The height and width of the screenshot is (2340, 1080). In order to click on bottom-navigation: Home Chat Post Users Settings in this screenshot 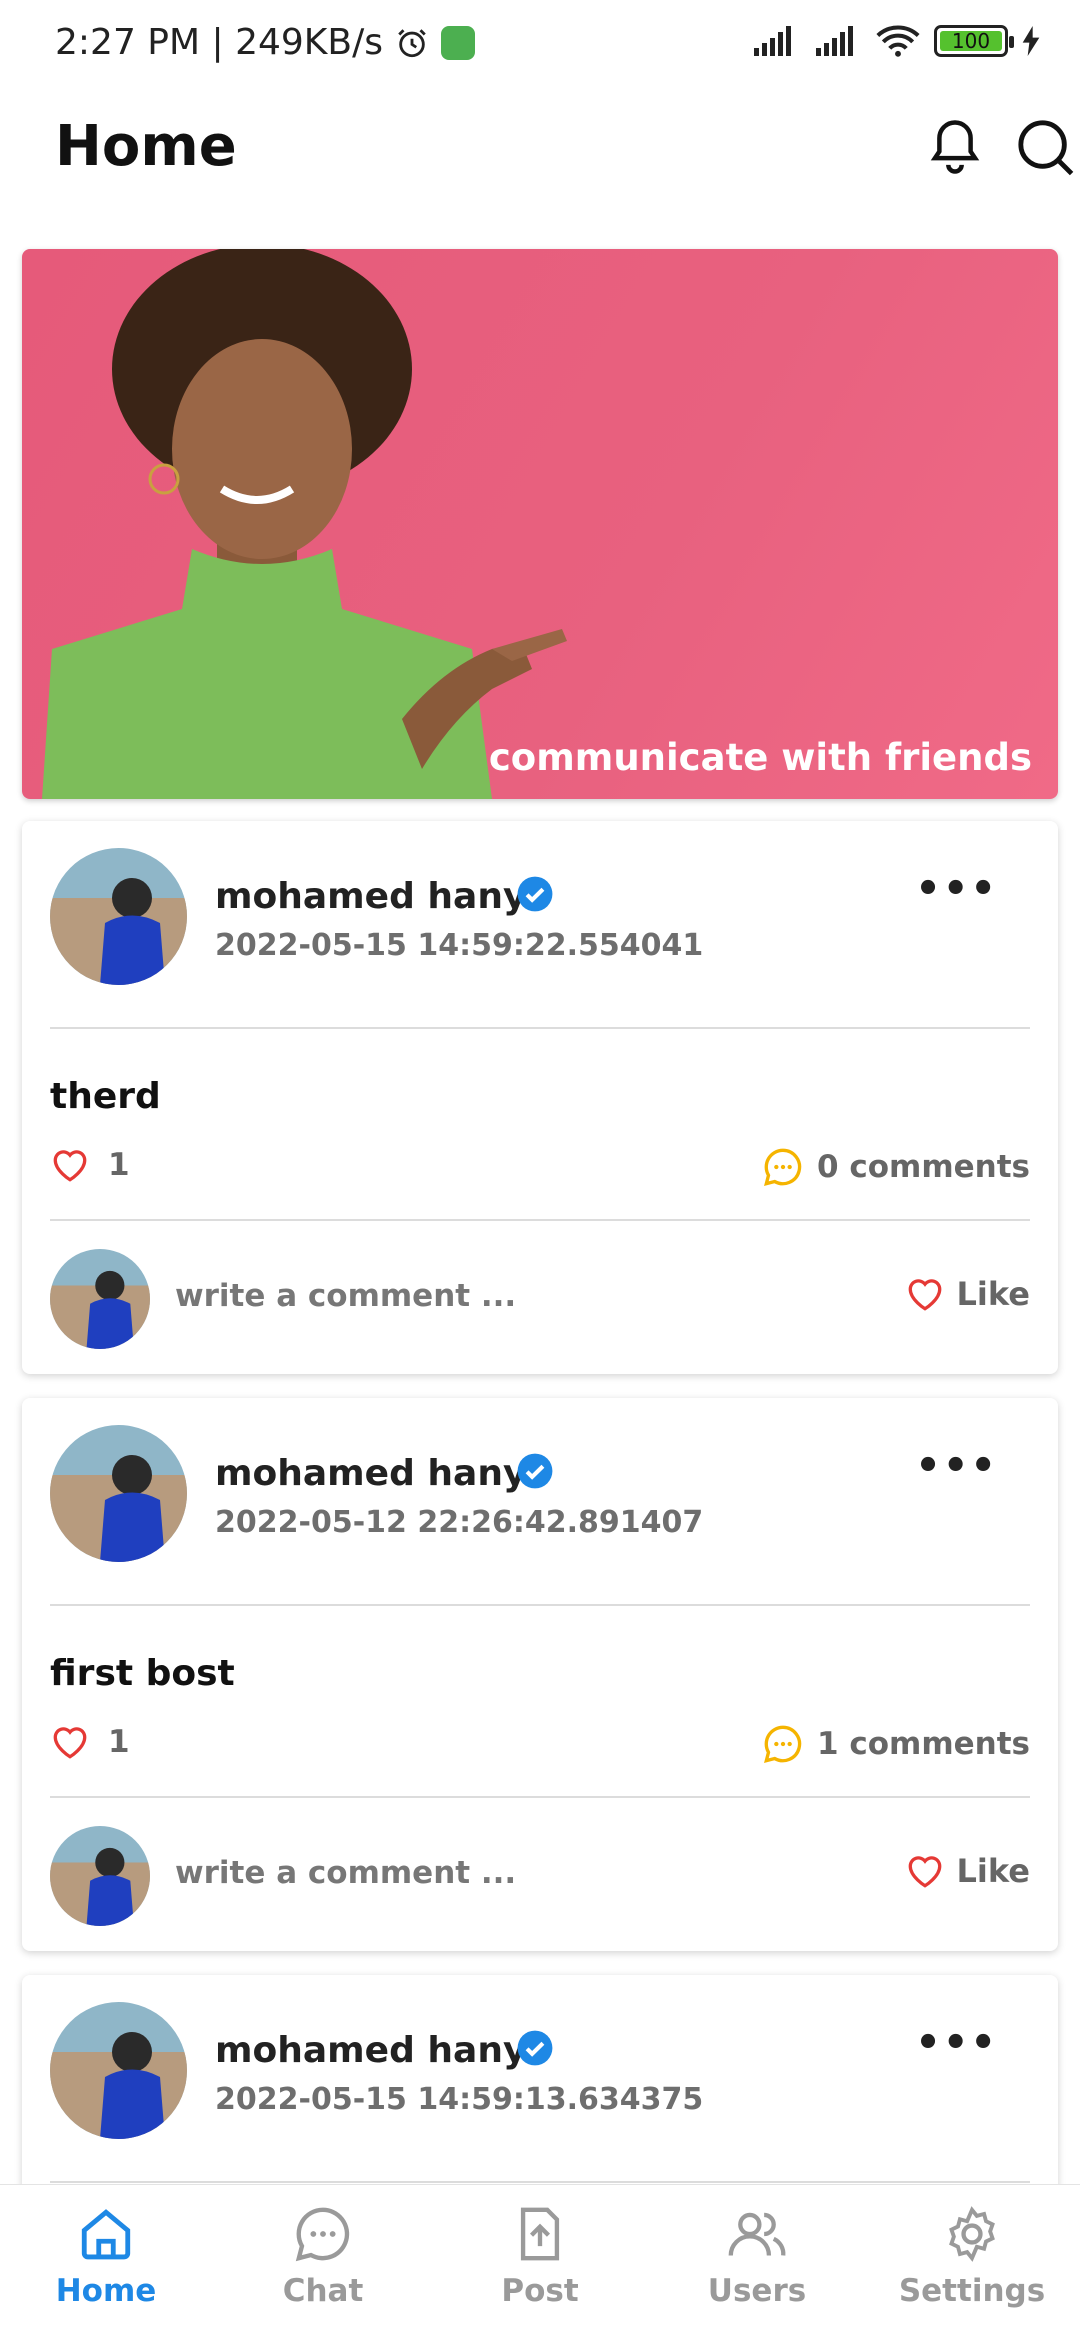, I will do `click(540, 2262)`.